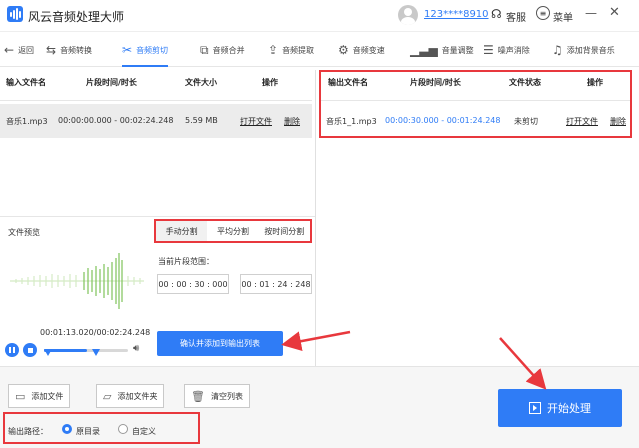 This screenshot has width=639, height=448. What do you see at coordinates (270, 82) in the screenshot?
I see `input-header-actions: 操作` at bounding box center [270, 82].